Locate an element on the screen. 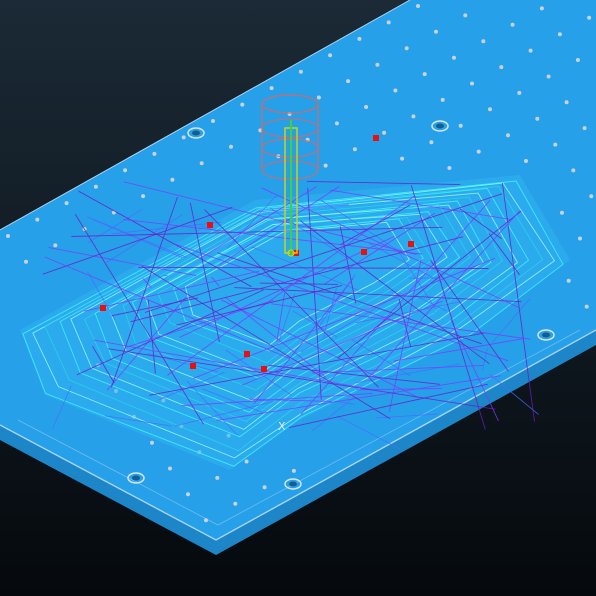  roughing-pass is located at coordinates (428, 278).